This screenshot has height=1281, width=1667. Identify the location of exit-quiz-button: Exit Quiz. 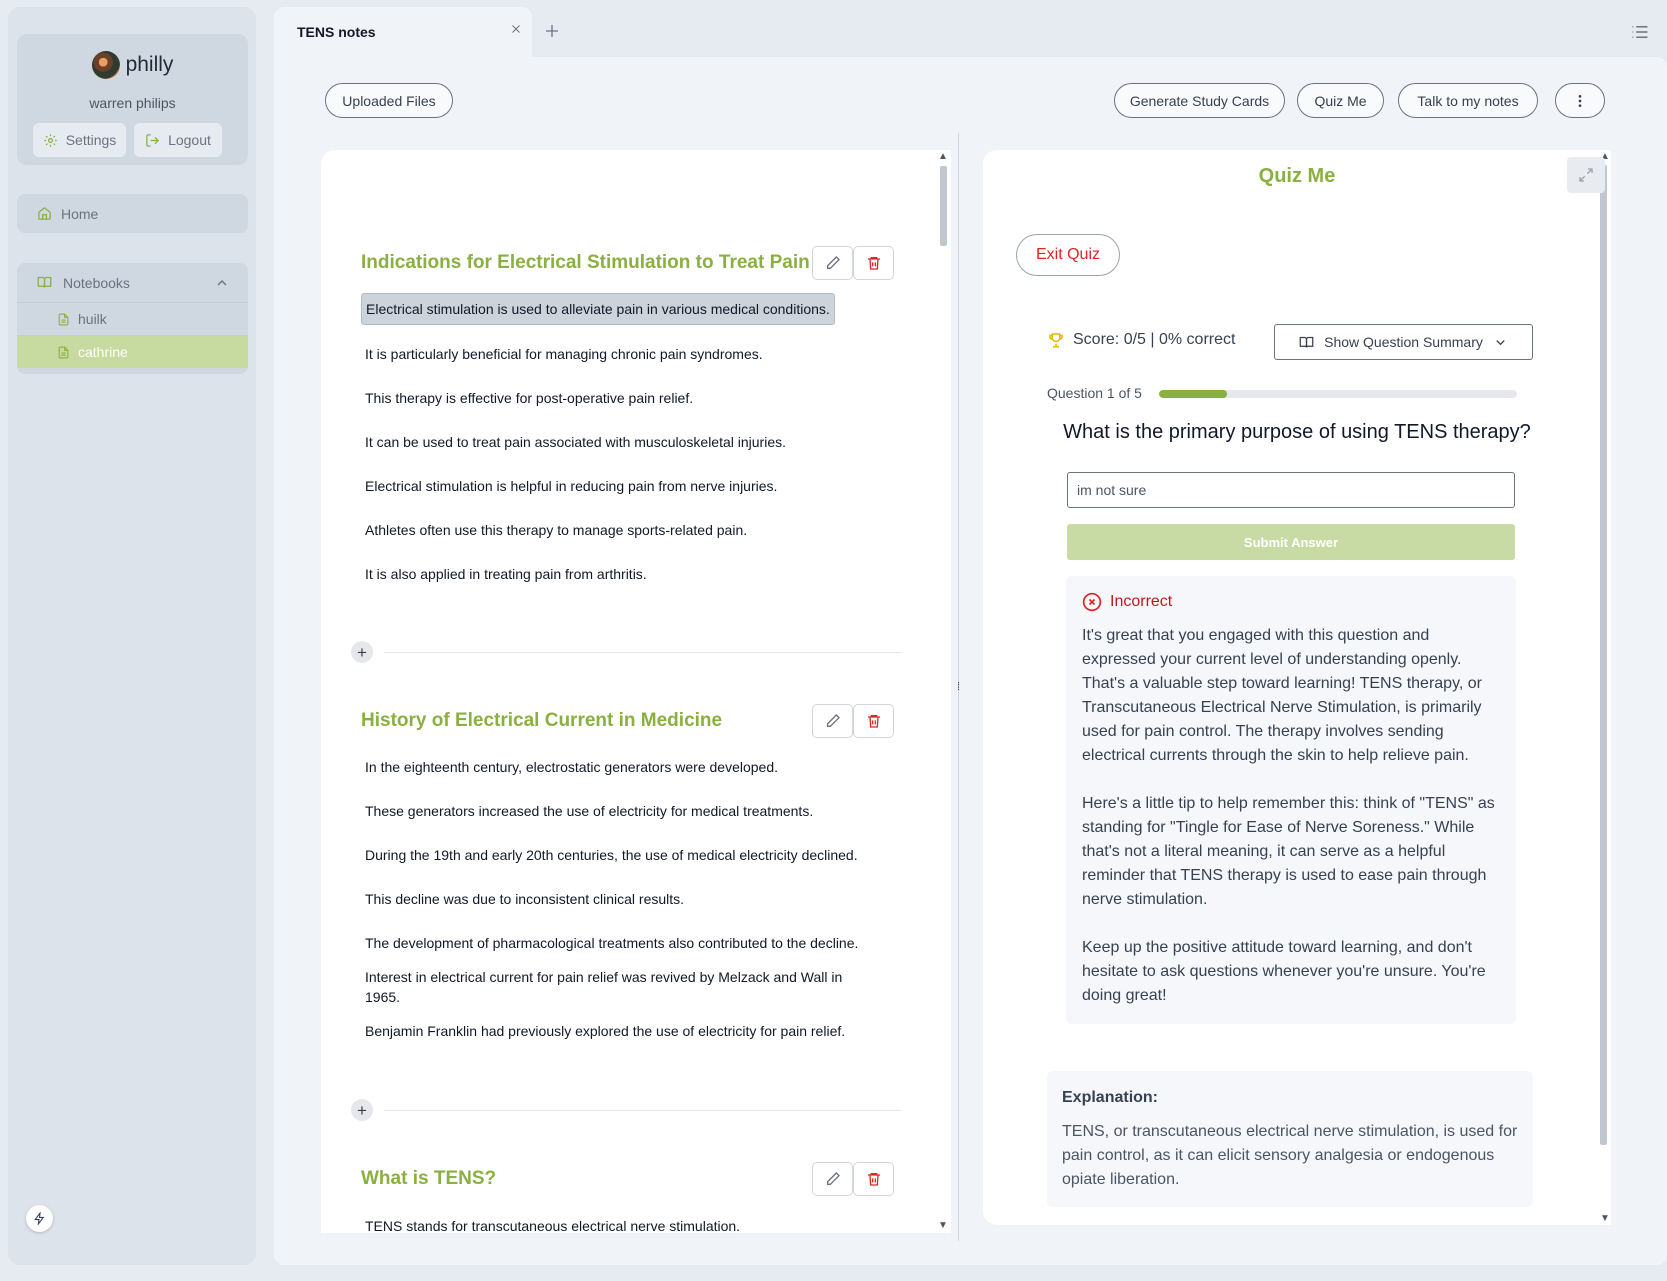
(1068, 255).